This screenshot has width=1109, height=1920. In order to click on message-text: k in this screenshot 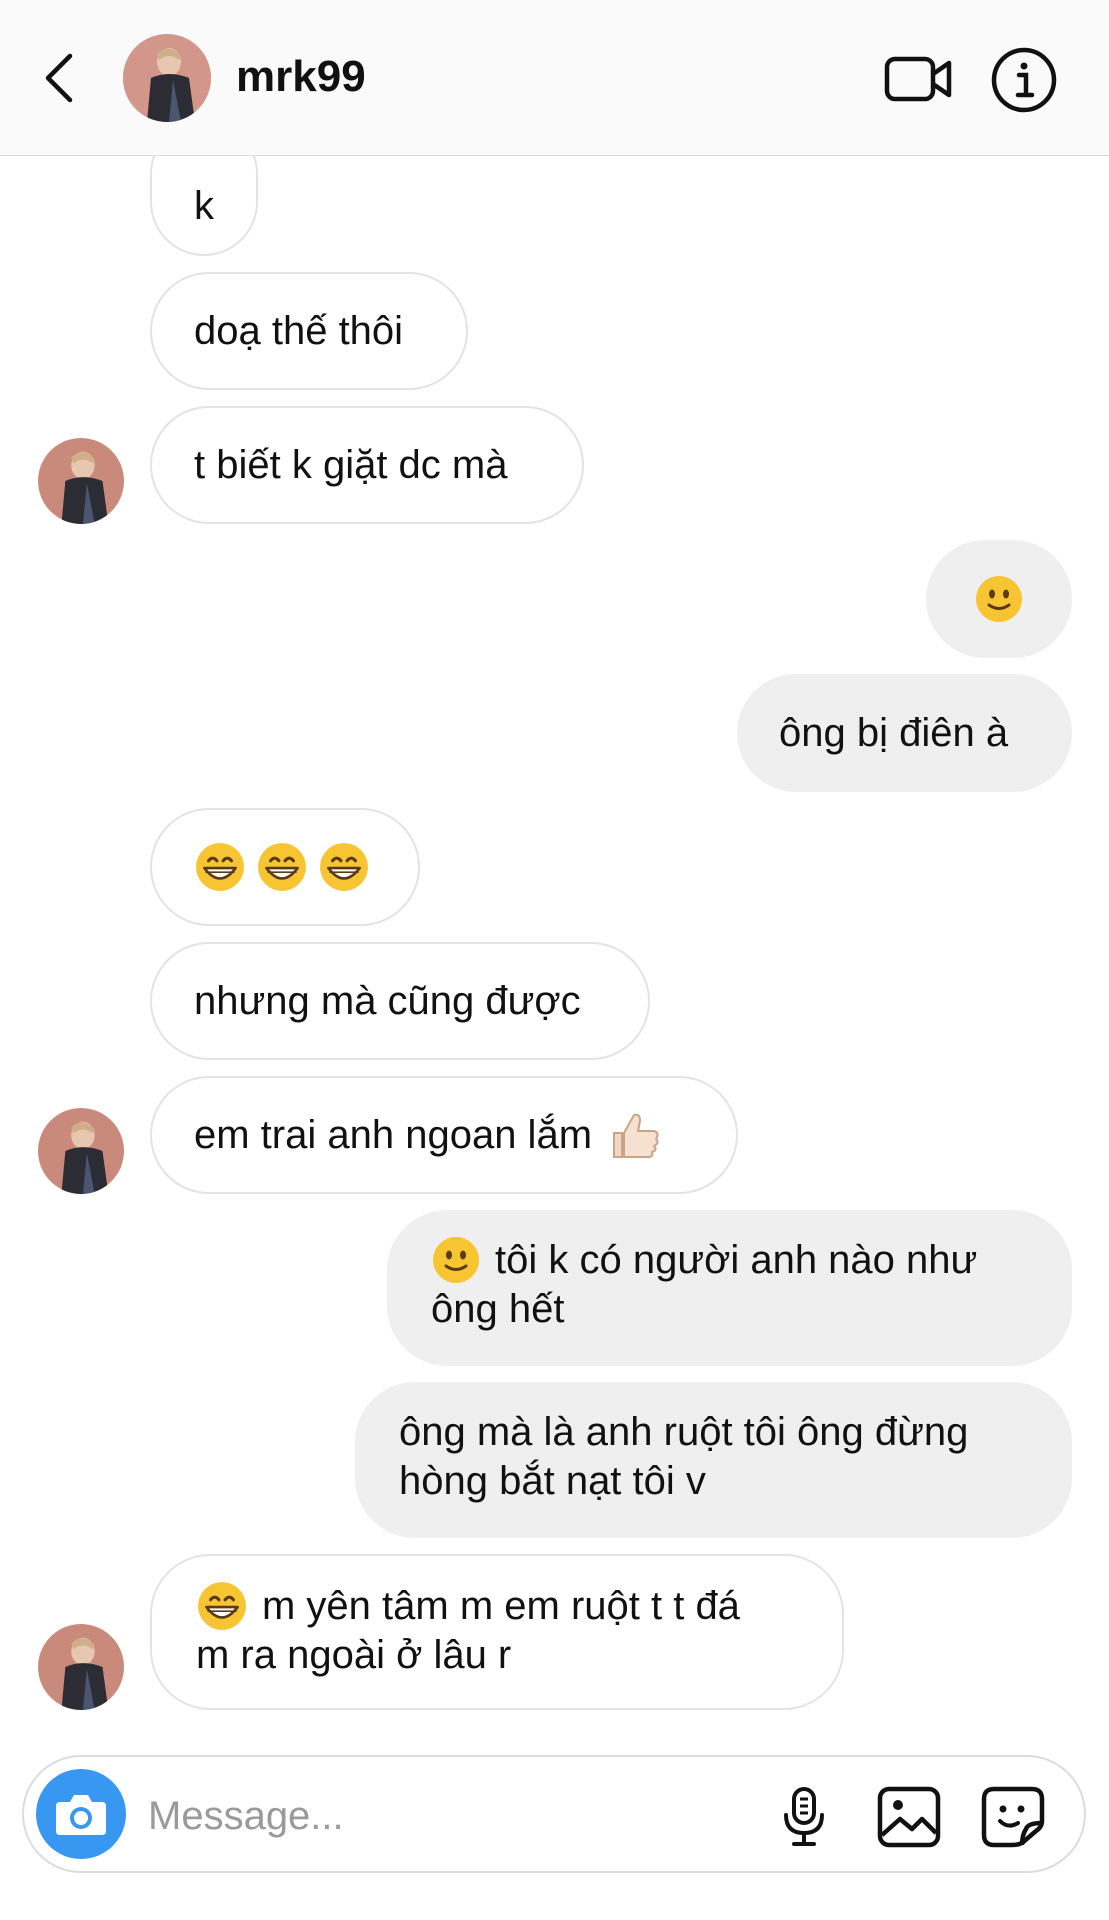, I will do `click(204, 206)`.